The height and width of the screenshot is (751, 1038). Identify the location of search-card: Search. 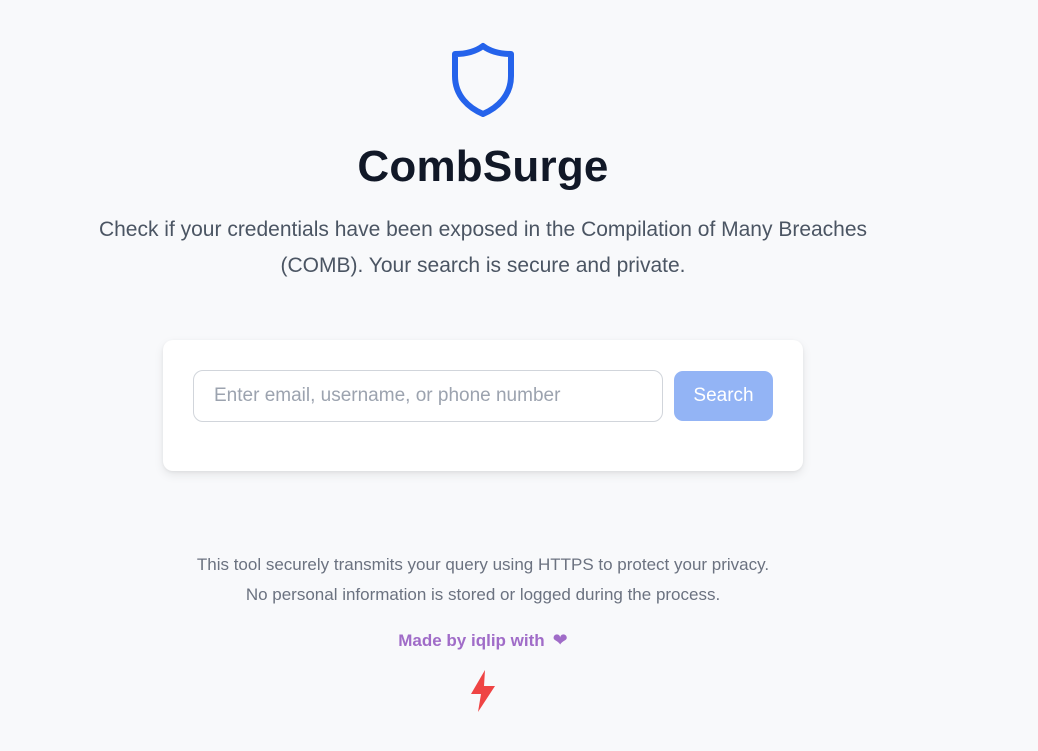
(483, 405).